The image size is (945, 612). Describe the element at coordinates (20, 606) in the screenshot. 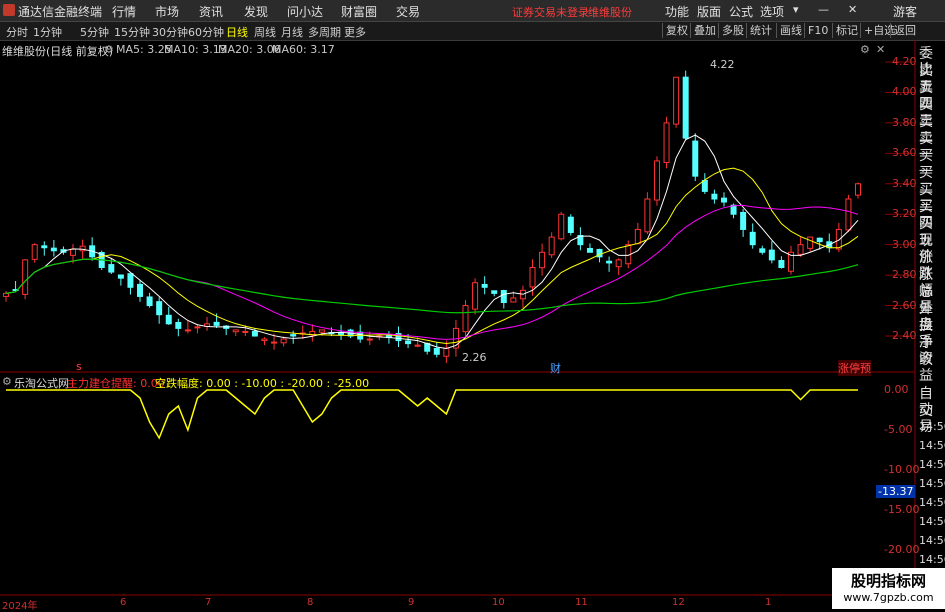

I see `time-axis-tick: 2024年` at that location.